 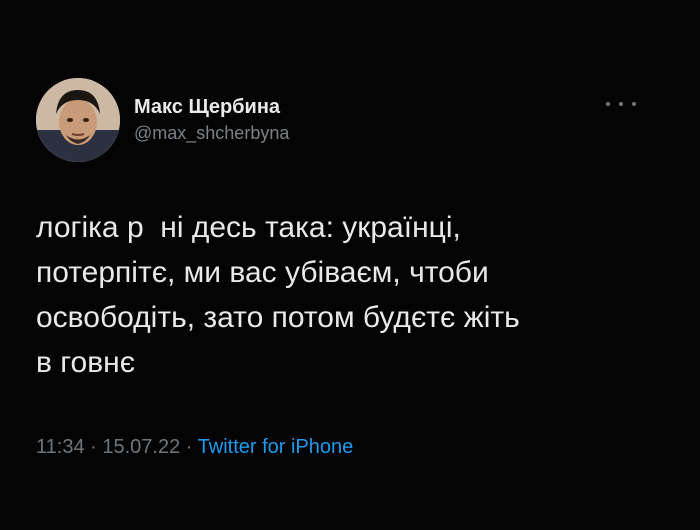 What do you see at coordinates (60, 447) in the screenshot?
I see `tweet-time: 11:34` at bounding box center [60, 447].